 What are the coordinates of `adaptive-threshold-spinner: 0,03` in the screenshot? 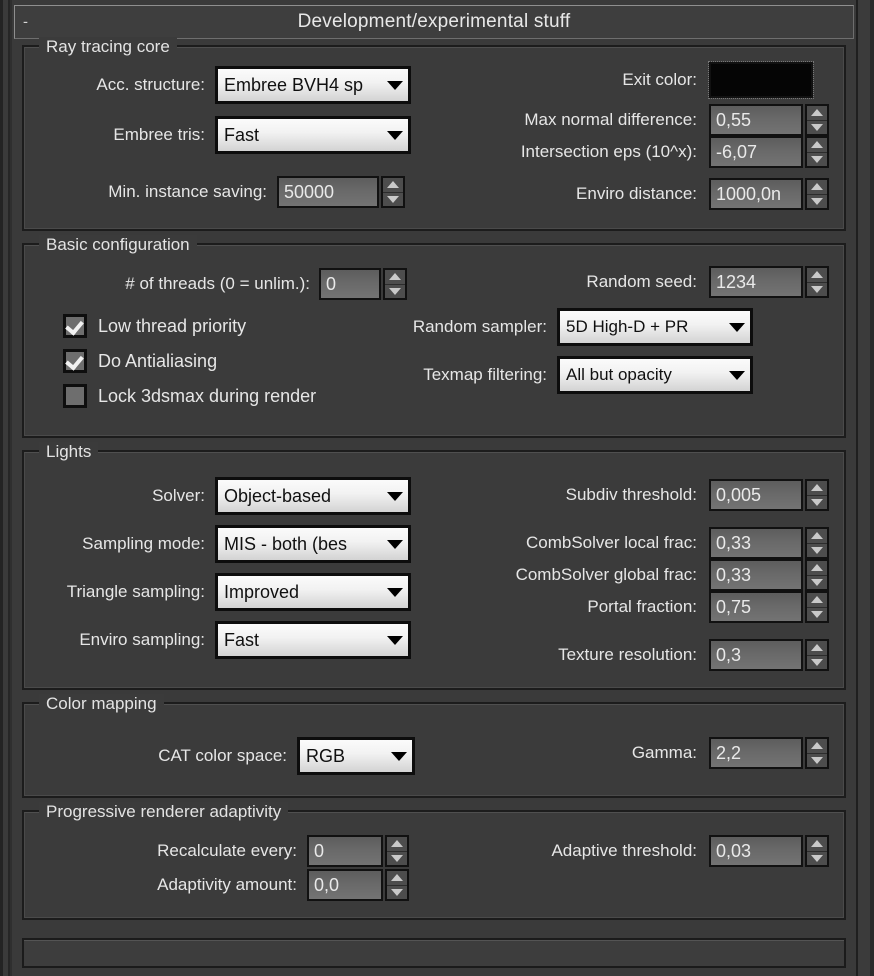 It's located at (769, 851).